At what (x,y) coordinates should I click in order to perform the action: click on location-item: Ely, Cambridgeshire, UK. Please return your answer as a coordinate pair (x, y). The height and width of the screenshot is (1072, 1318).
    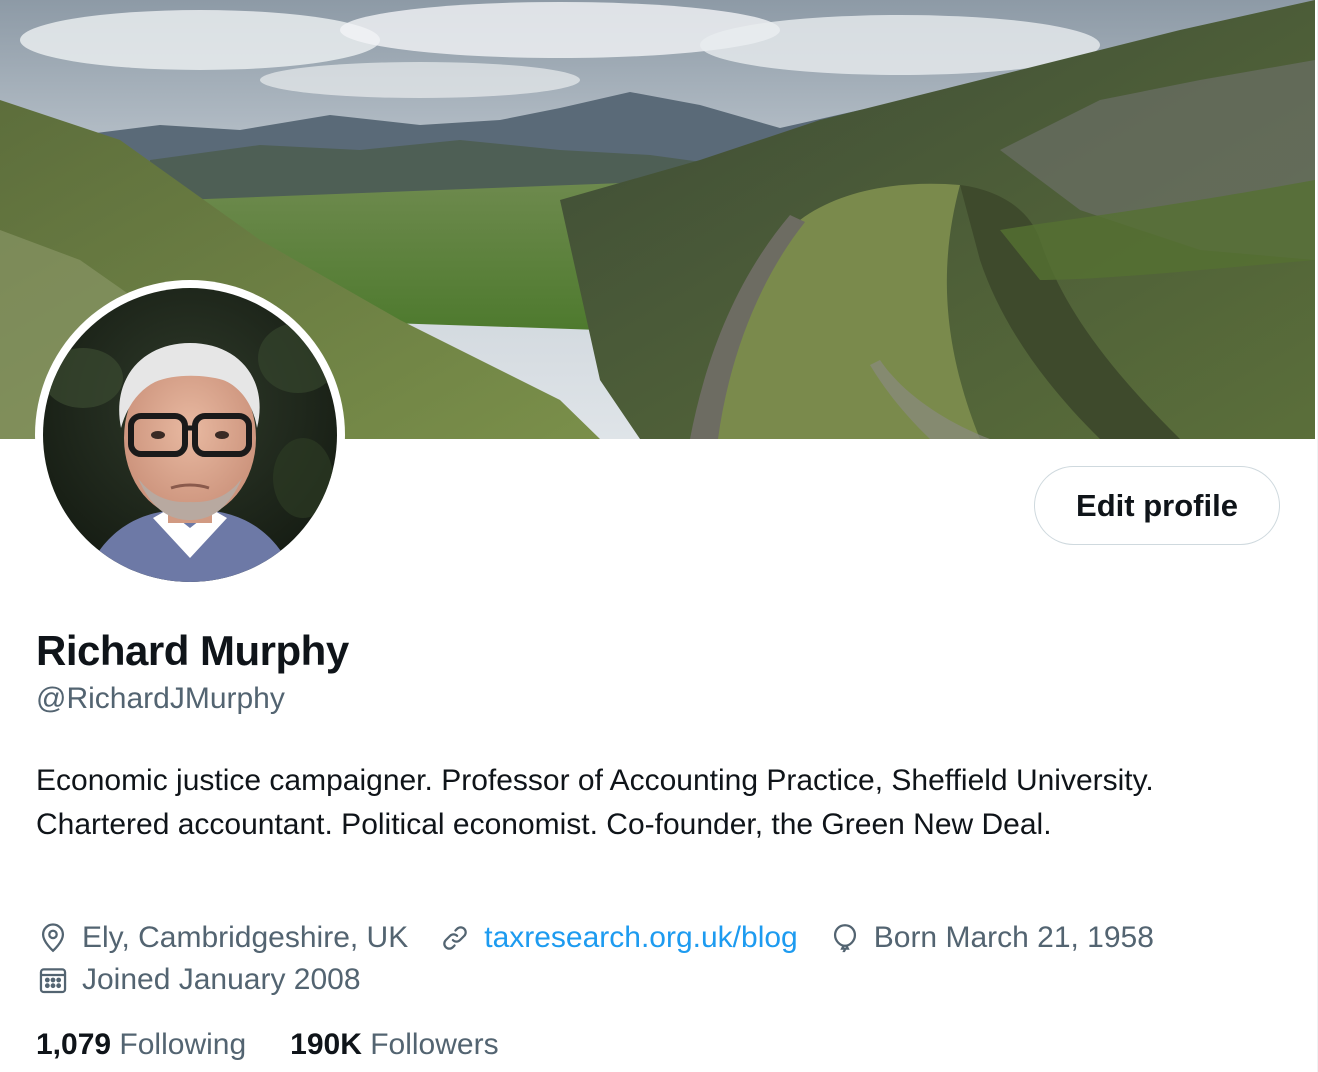
    Looking at the image, I should click on (222, 938).